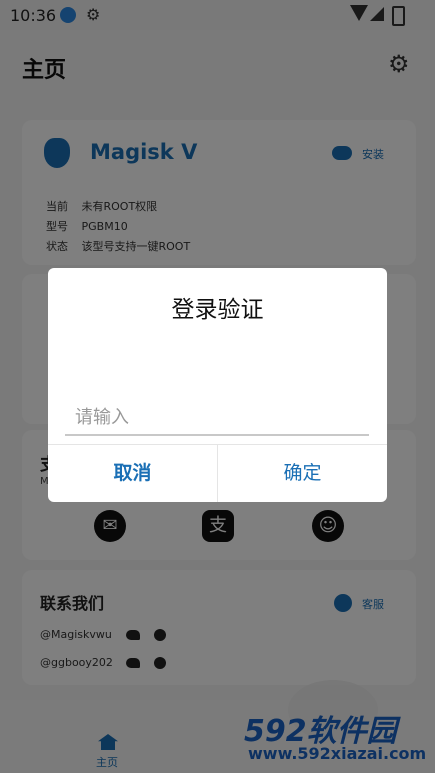  Describe the element at coordinates (217, 418) in the screenshot. I see `verification-input` at that location.